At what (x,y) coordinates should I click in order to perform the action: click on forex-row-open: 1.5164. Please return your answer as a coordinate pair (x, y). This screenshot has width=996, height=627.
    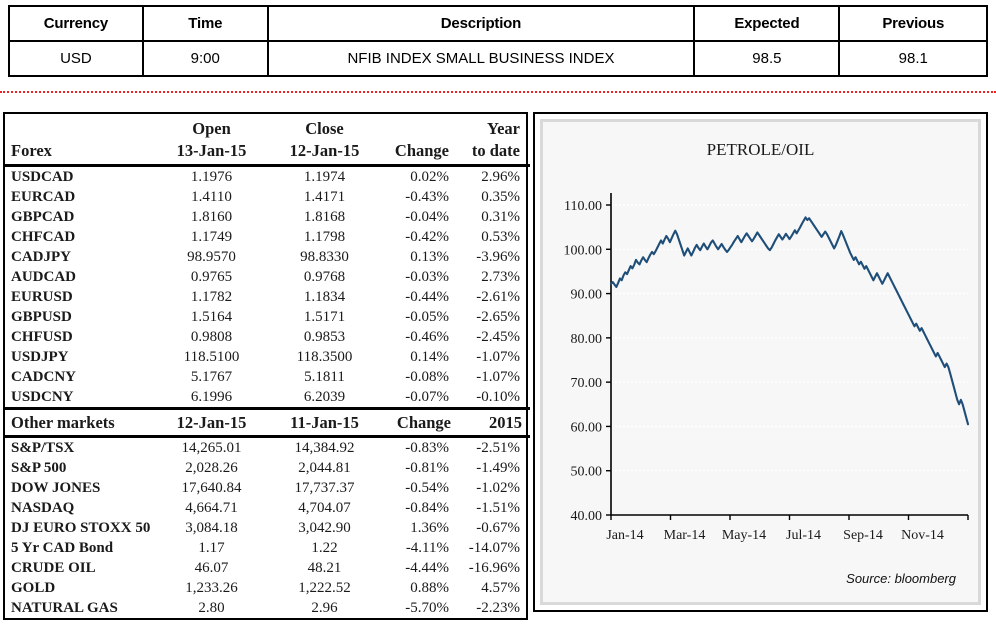
    Looking at the image, I should click on (211, 317).